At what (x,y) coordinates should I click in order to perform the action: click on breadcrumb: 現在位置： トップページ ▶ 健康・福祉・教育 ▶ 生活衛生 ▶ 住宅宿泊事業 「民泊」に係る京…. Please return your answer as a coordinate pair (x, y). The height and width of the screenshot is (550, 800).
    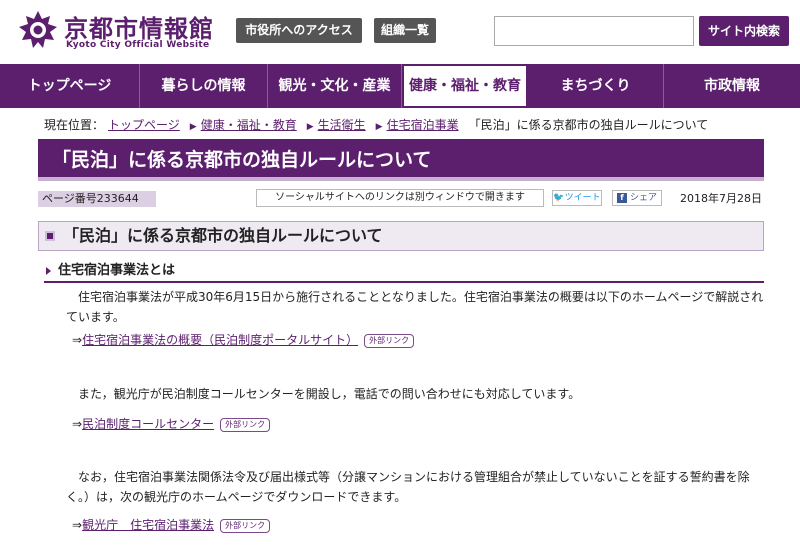
    Looking at the image, I should click on (376, 124).